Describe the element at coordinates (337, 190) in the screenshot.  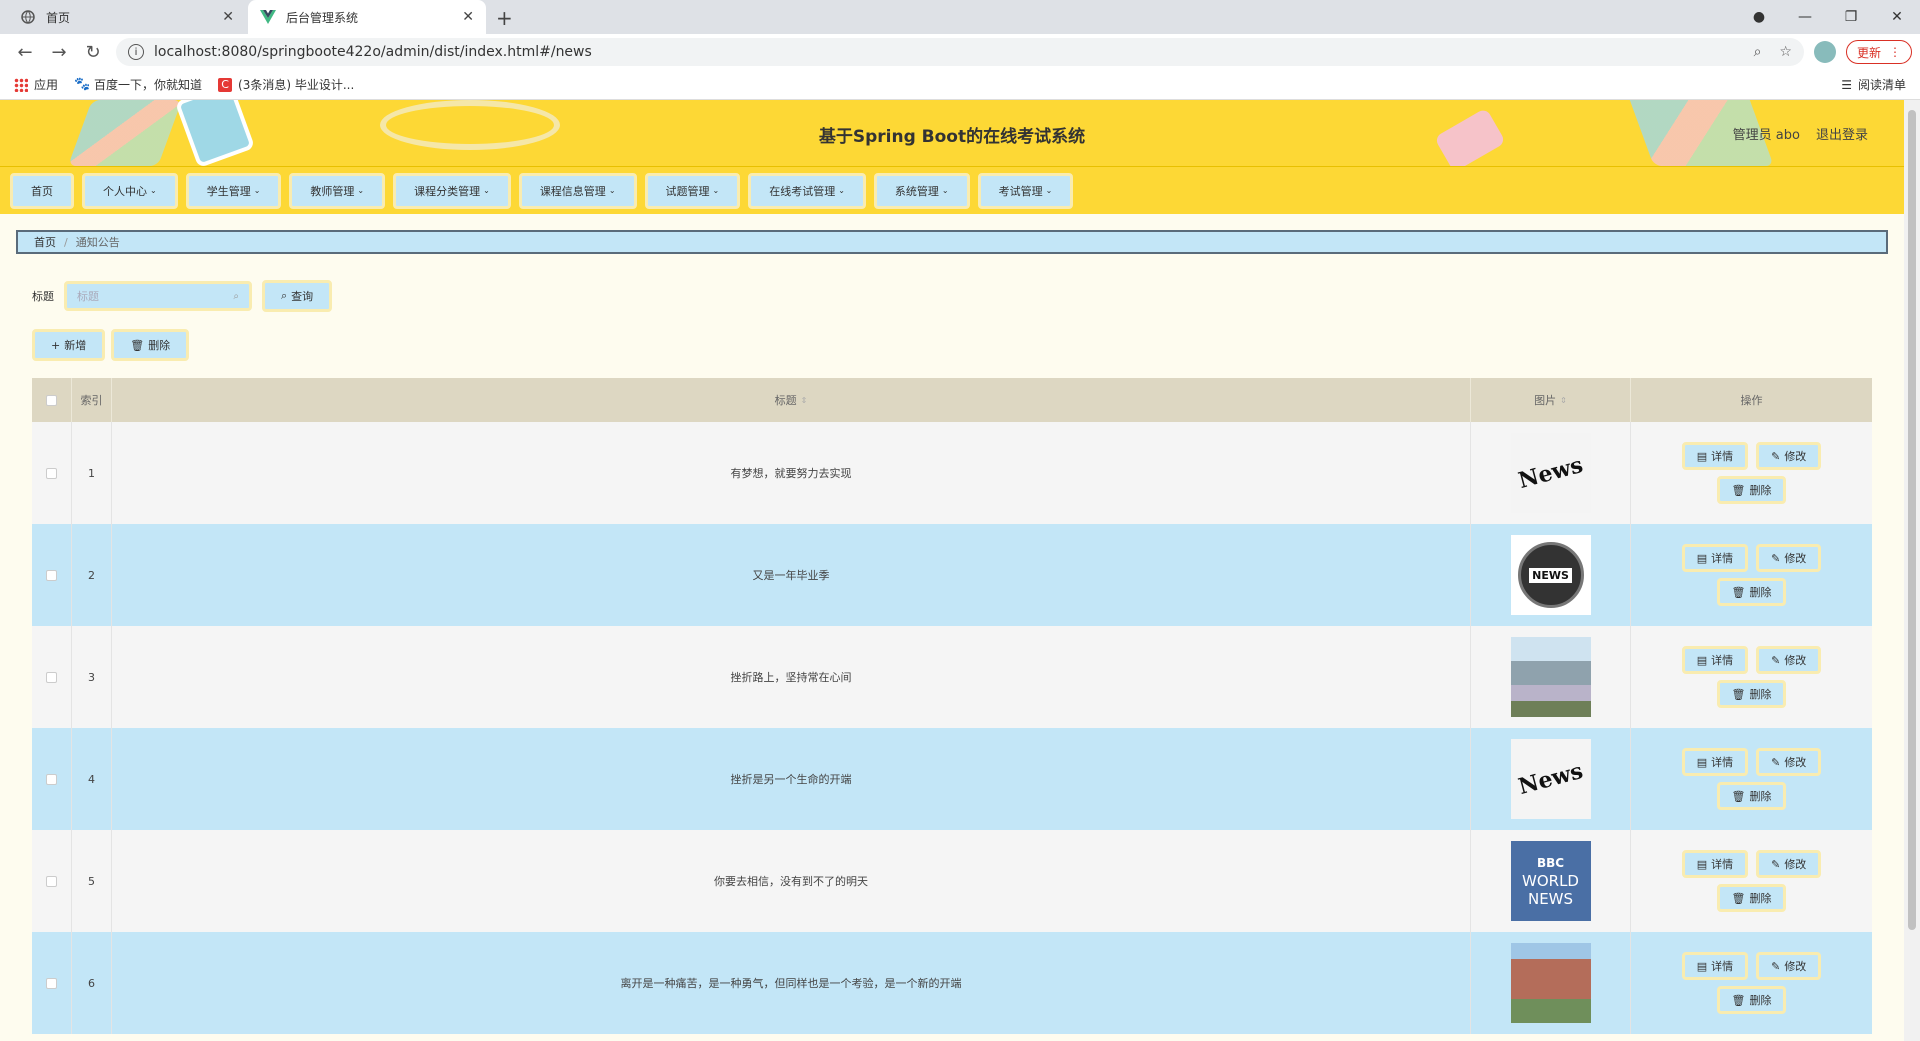
I see `menu-item: 教师管理 ⌄` at that location.